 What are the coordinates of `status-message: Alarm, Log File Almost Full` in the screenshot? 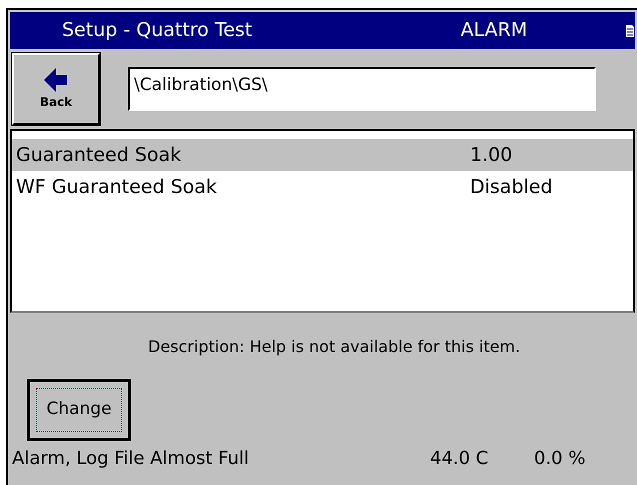 It's located at (131, 459).